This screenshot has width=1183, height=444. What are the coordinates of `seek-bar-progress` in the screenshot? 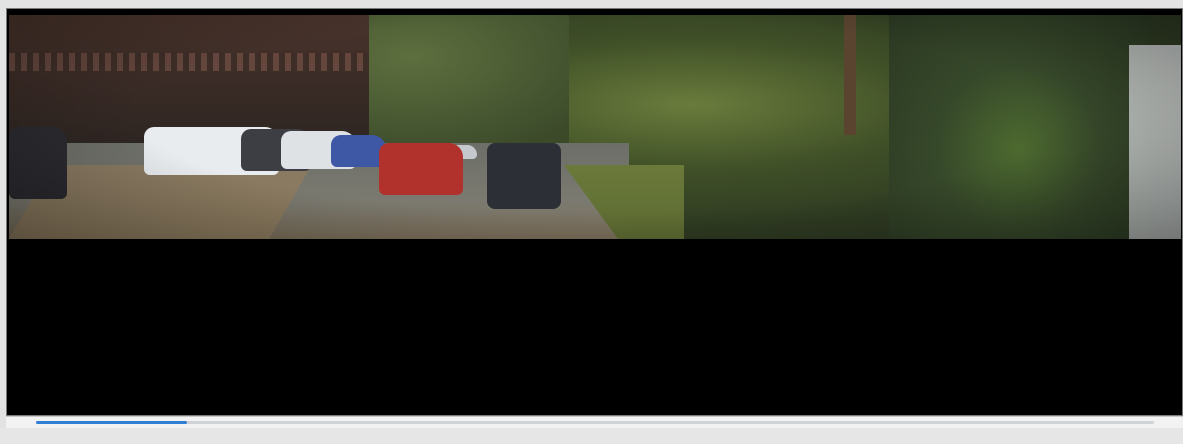 It's located at (111, 422).